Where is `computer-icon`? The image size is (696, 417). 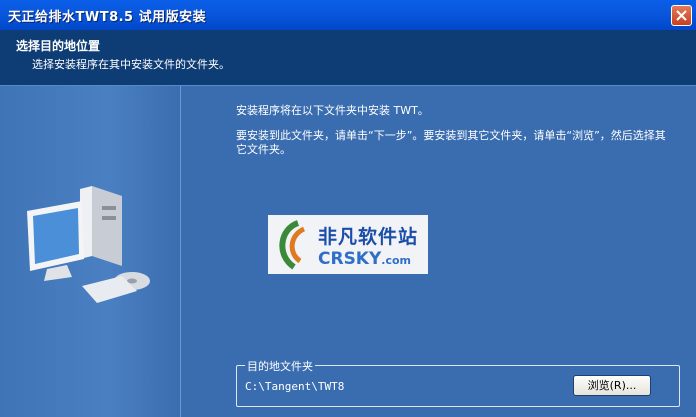 computer-icon is located at coordinates (88, 244).